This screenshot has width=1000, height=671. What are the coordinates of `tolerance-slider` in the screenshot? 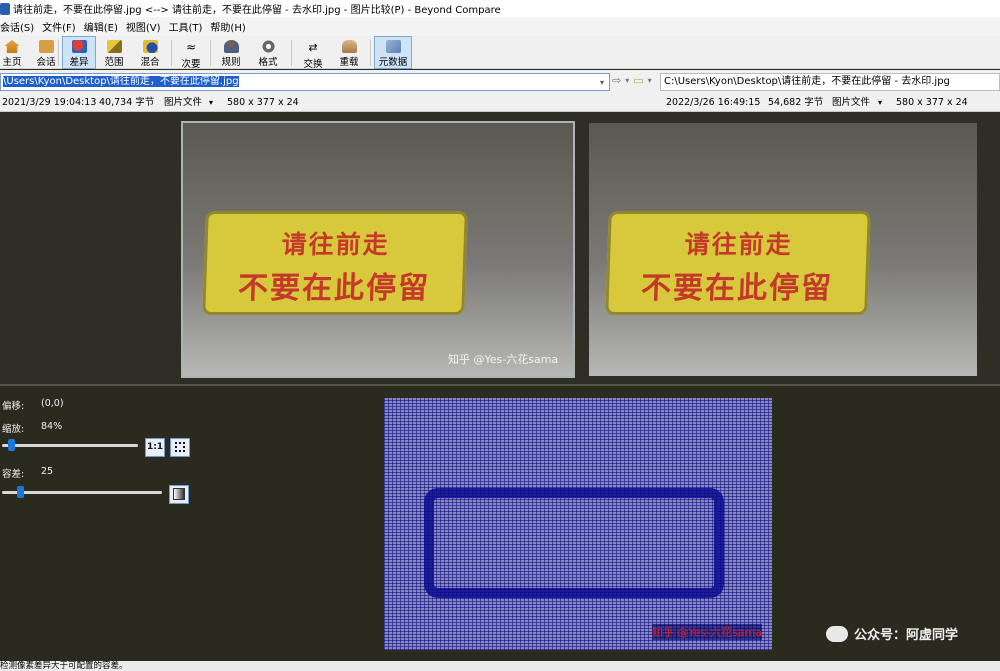 It's located at (82, 492).